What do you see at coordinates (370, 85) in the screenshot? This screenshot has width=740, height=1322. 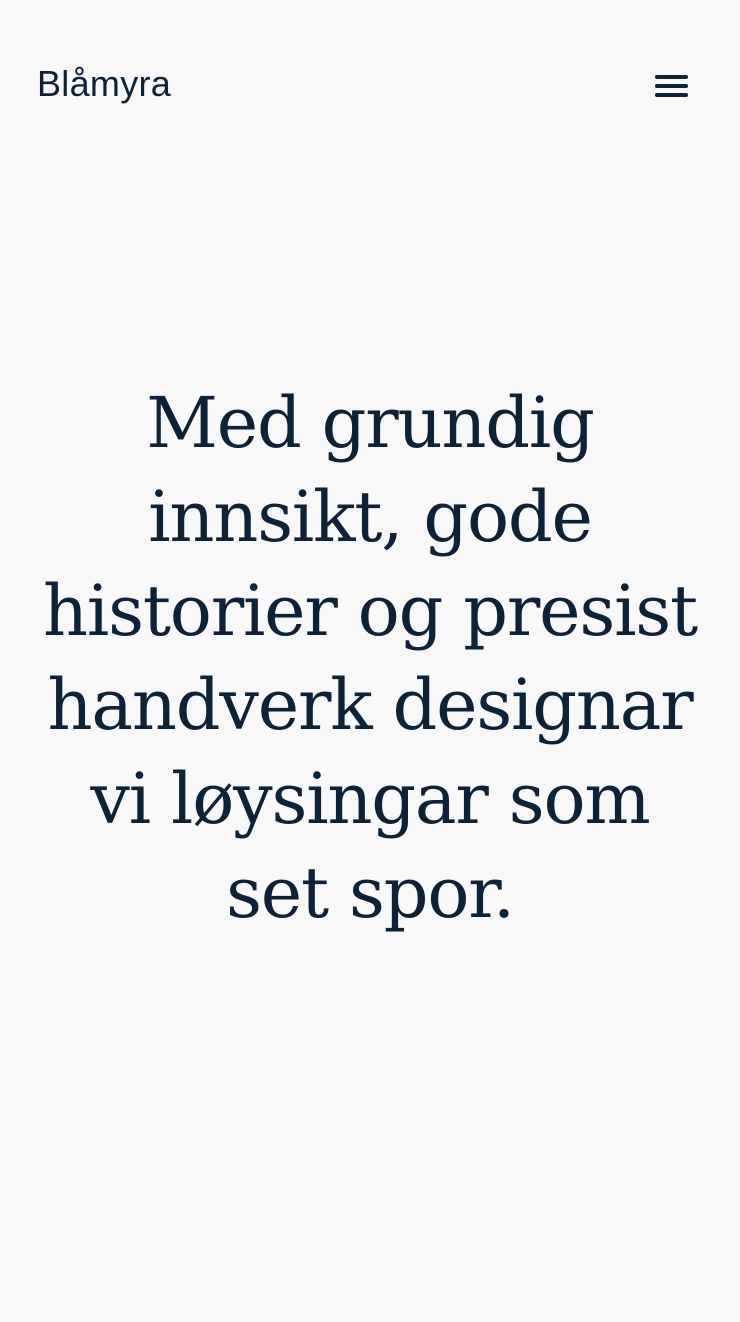 I see `site-header: Blåmyra` at bounding box center [370, 85].